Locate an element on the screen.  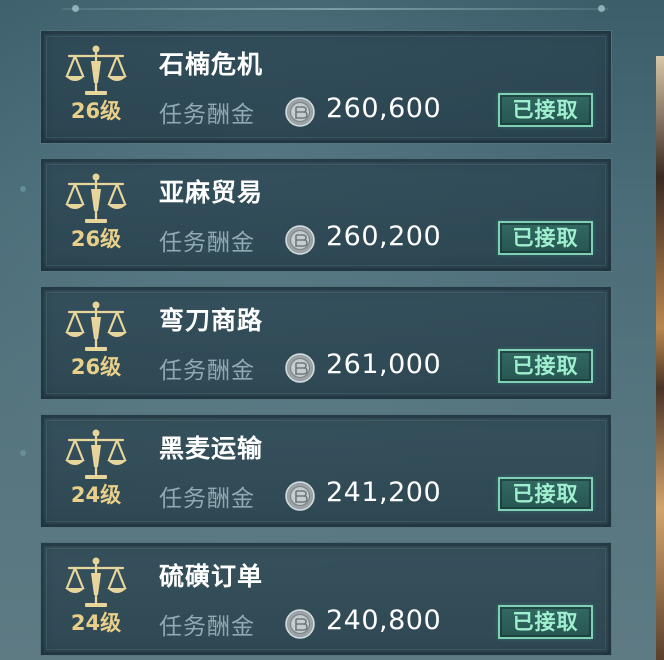
task-card: 26级 石楠危机 任务酬金 260,600 已接取 is located at coordinates (326, 87).